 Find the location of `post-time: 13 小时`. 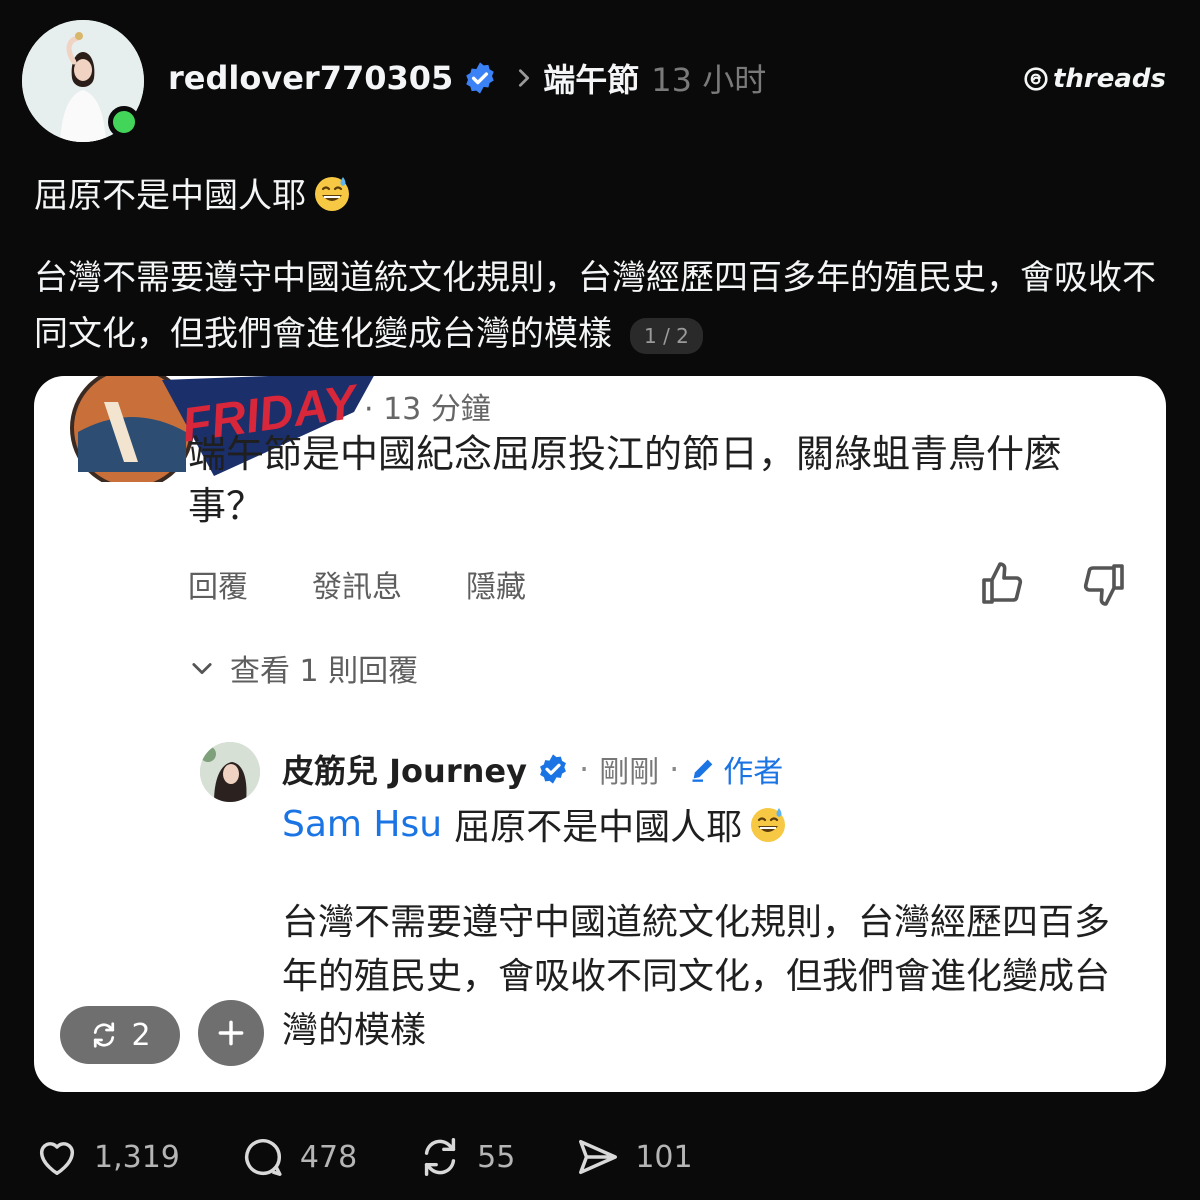

post-time: 13 小时 is located at coordinates (709, 80).